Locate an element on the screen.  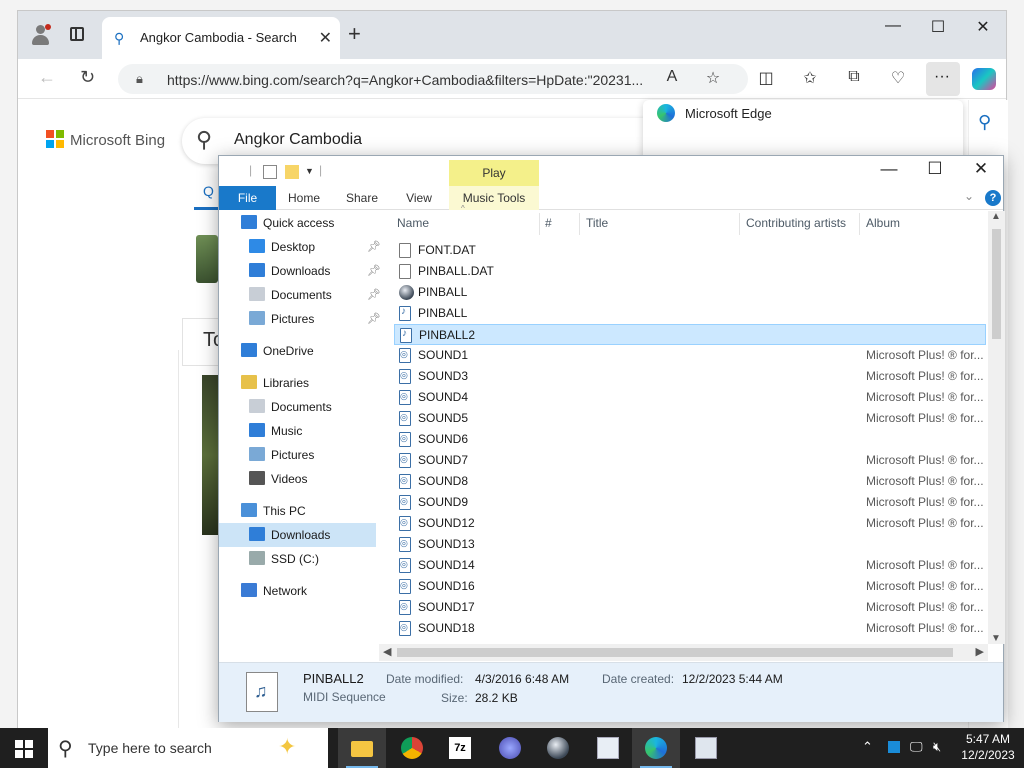
tray-app-icon is located at coordinates (894, 747).